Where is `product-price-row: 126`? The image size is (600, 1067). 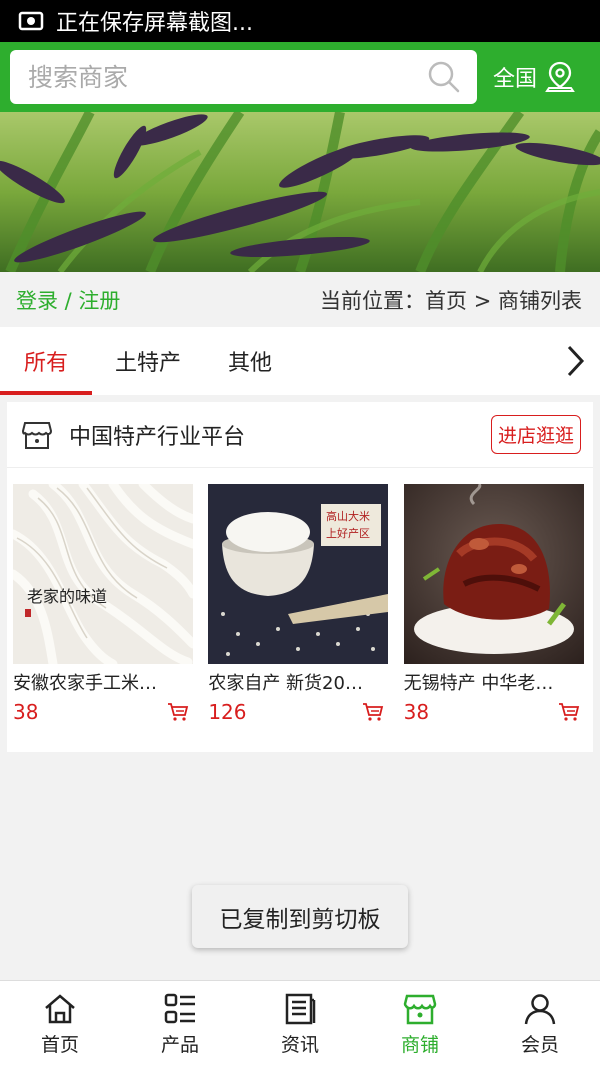 product-price-row: 126 is located at coordinates (298, 712).